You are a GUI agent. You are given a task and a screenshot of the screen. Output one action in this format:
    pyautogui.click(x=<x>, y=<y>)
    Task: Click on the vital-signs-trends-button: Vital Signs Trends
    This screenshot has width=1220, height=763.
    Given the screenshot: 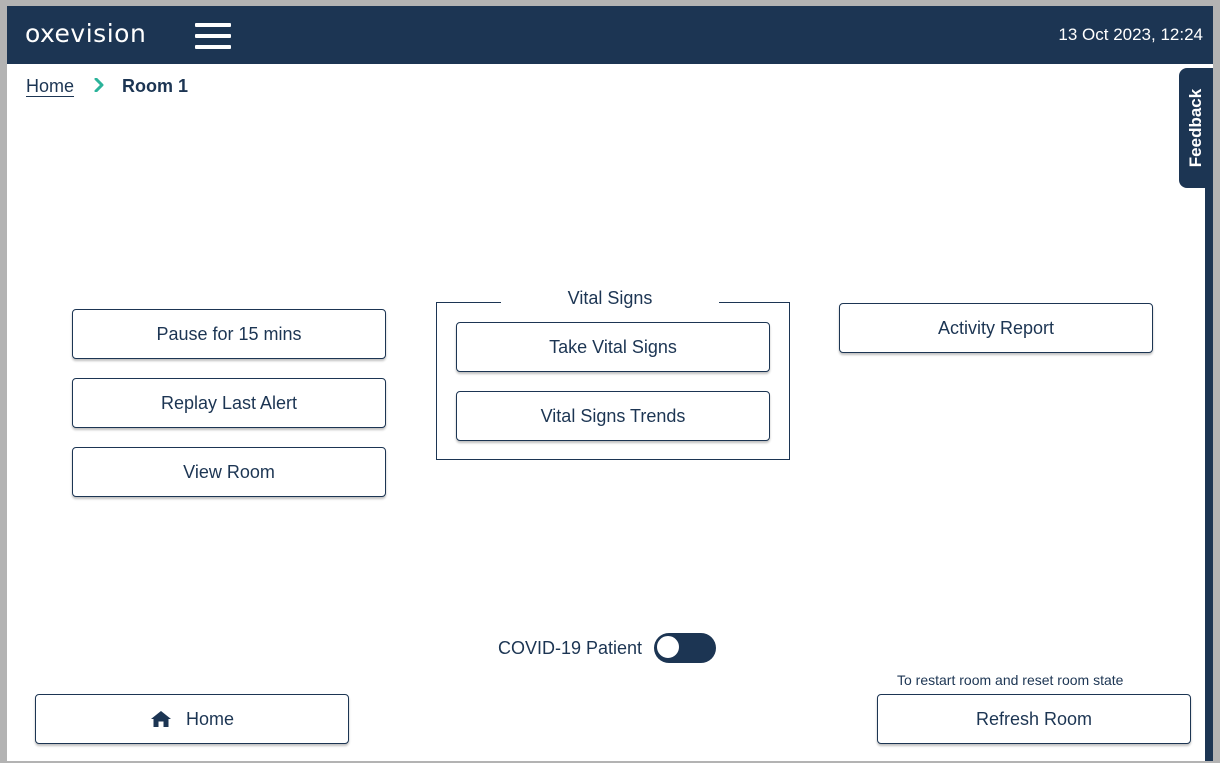 What is the action you would take?
    pyautogui.click(x=613, y=416)
    